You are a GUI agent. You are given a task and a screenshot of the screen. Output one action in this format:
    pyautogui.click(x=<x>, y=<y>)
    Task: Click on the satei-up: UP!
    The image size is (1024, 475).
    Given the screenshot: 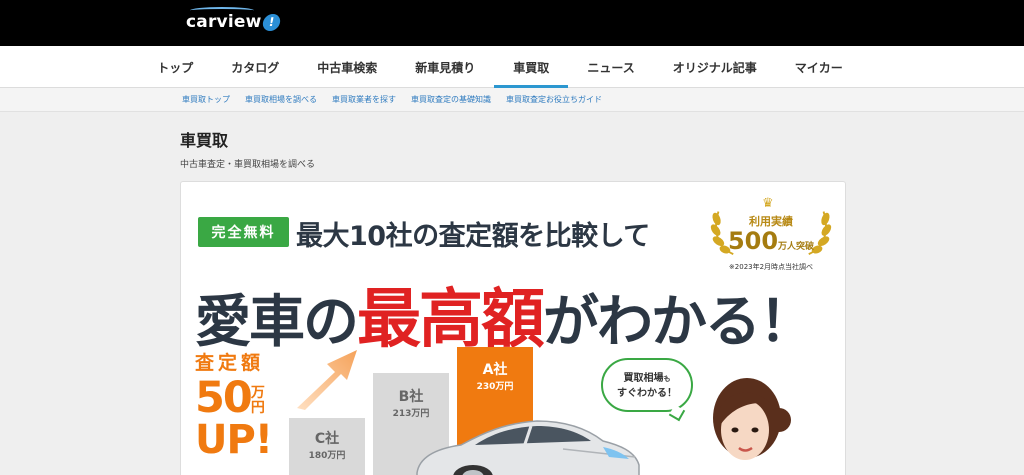 What is the action you would take?
    pyautogui.click(x=234, y=440)
    